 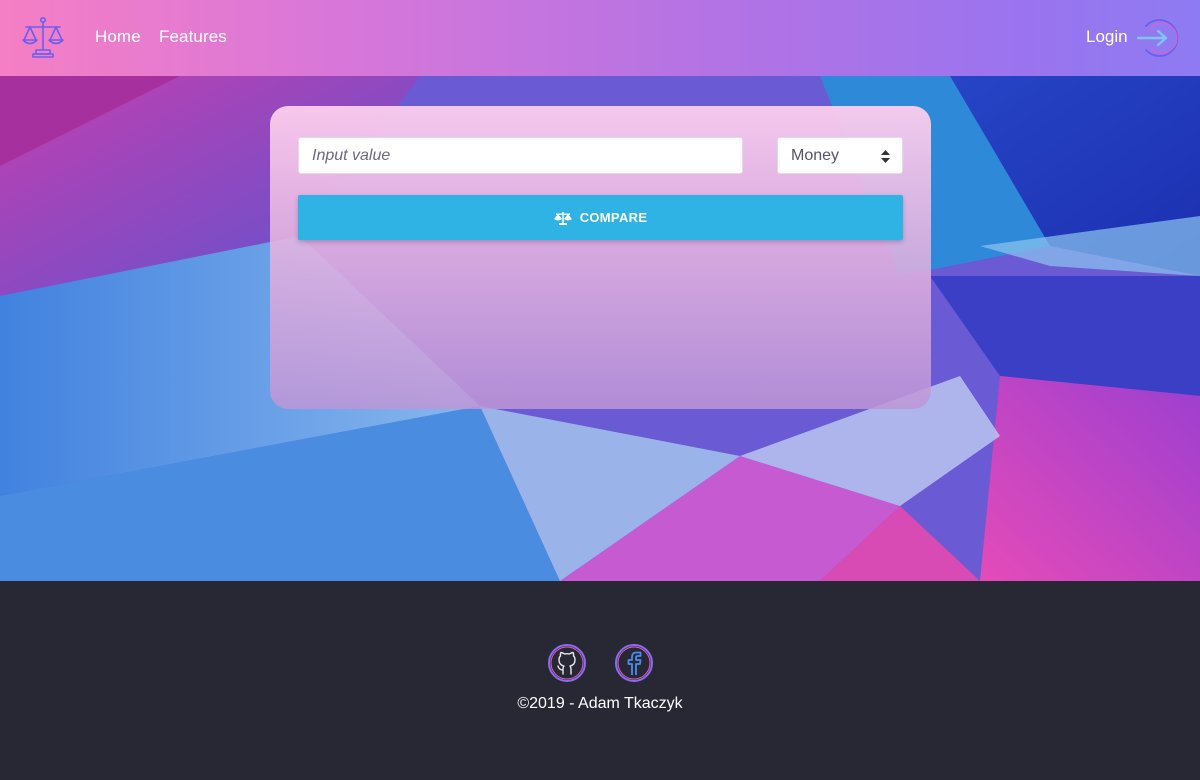 I want to click on unit-select-value: Money, so click(x=815, y=155).